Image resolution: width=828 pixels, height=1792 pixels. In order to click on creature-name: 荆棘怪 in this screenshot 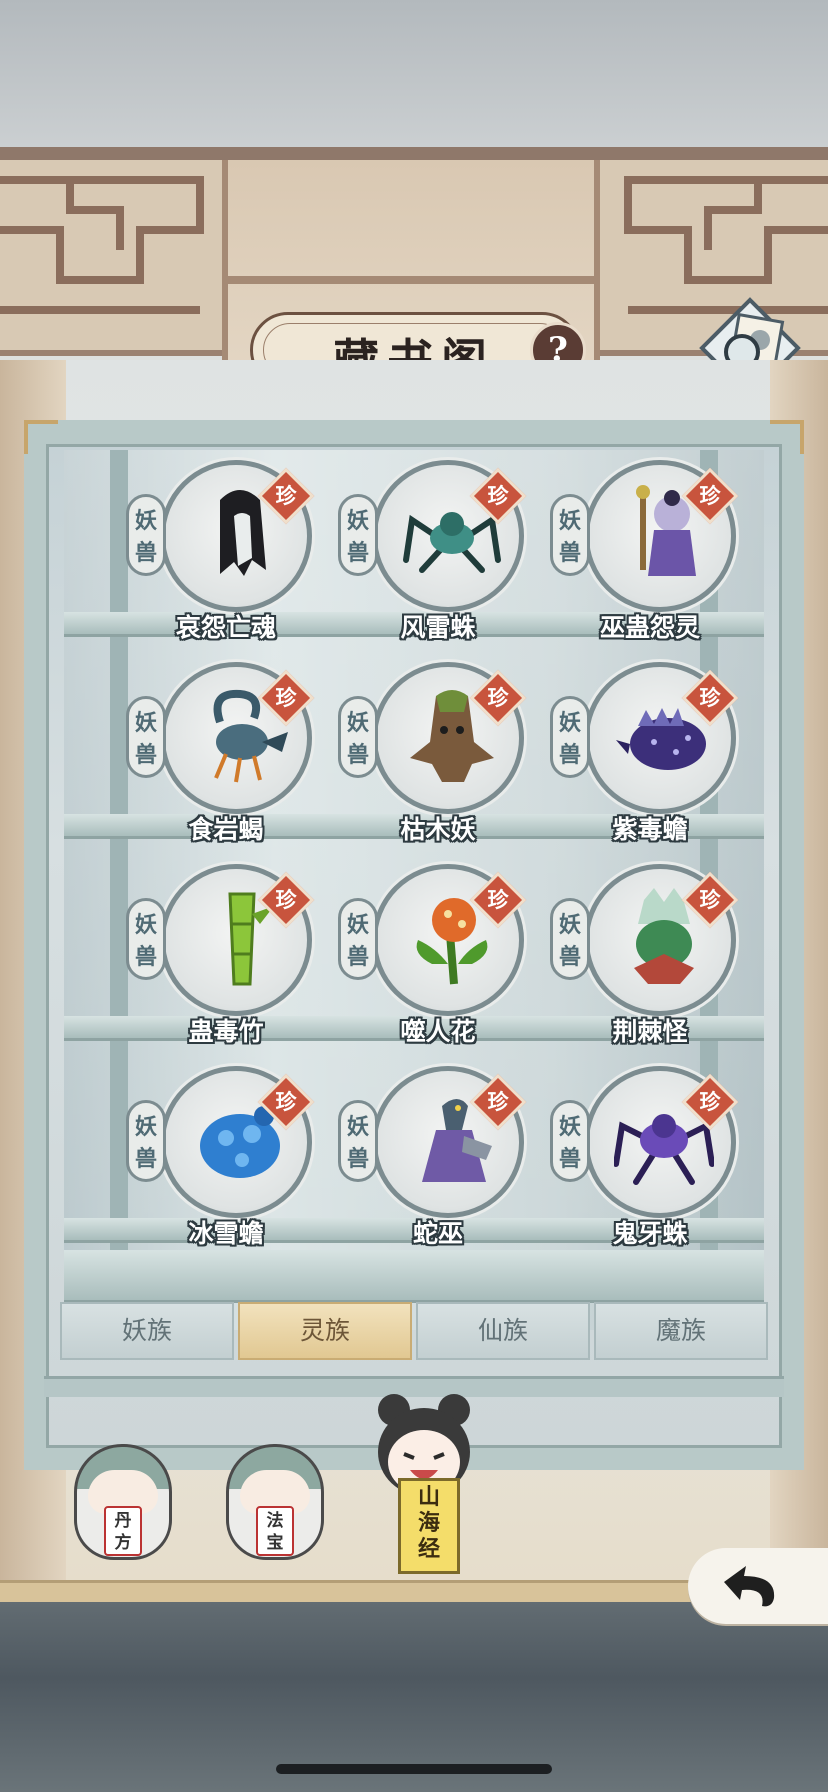, I will do `click(650, 1031)`.